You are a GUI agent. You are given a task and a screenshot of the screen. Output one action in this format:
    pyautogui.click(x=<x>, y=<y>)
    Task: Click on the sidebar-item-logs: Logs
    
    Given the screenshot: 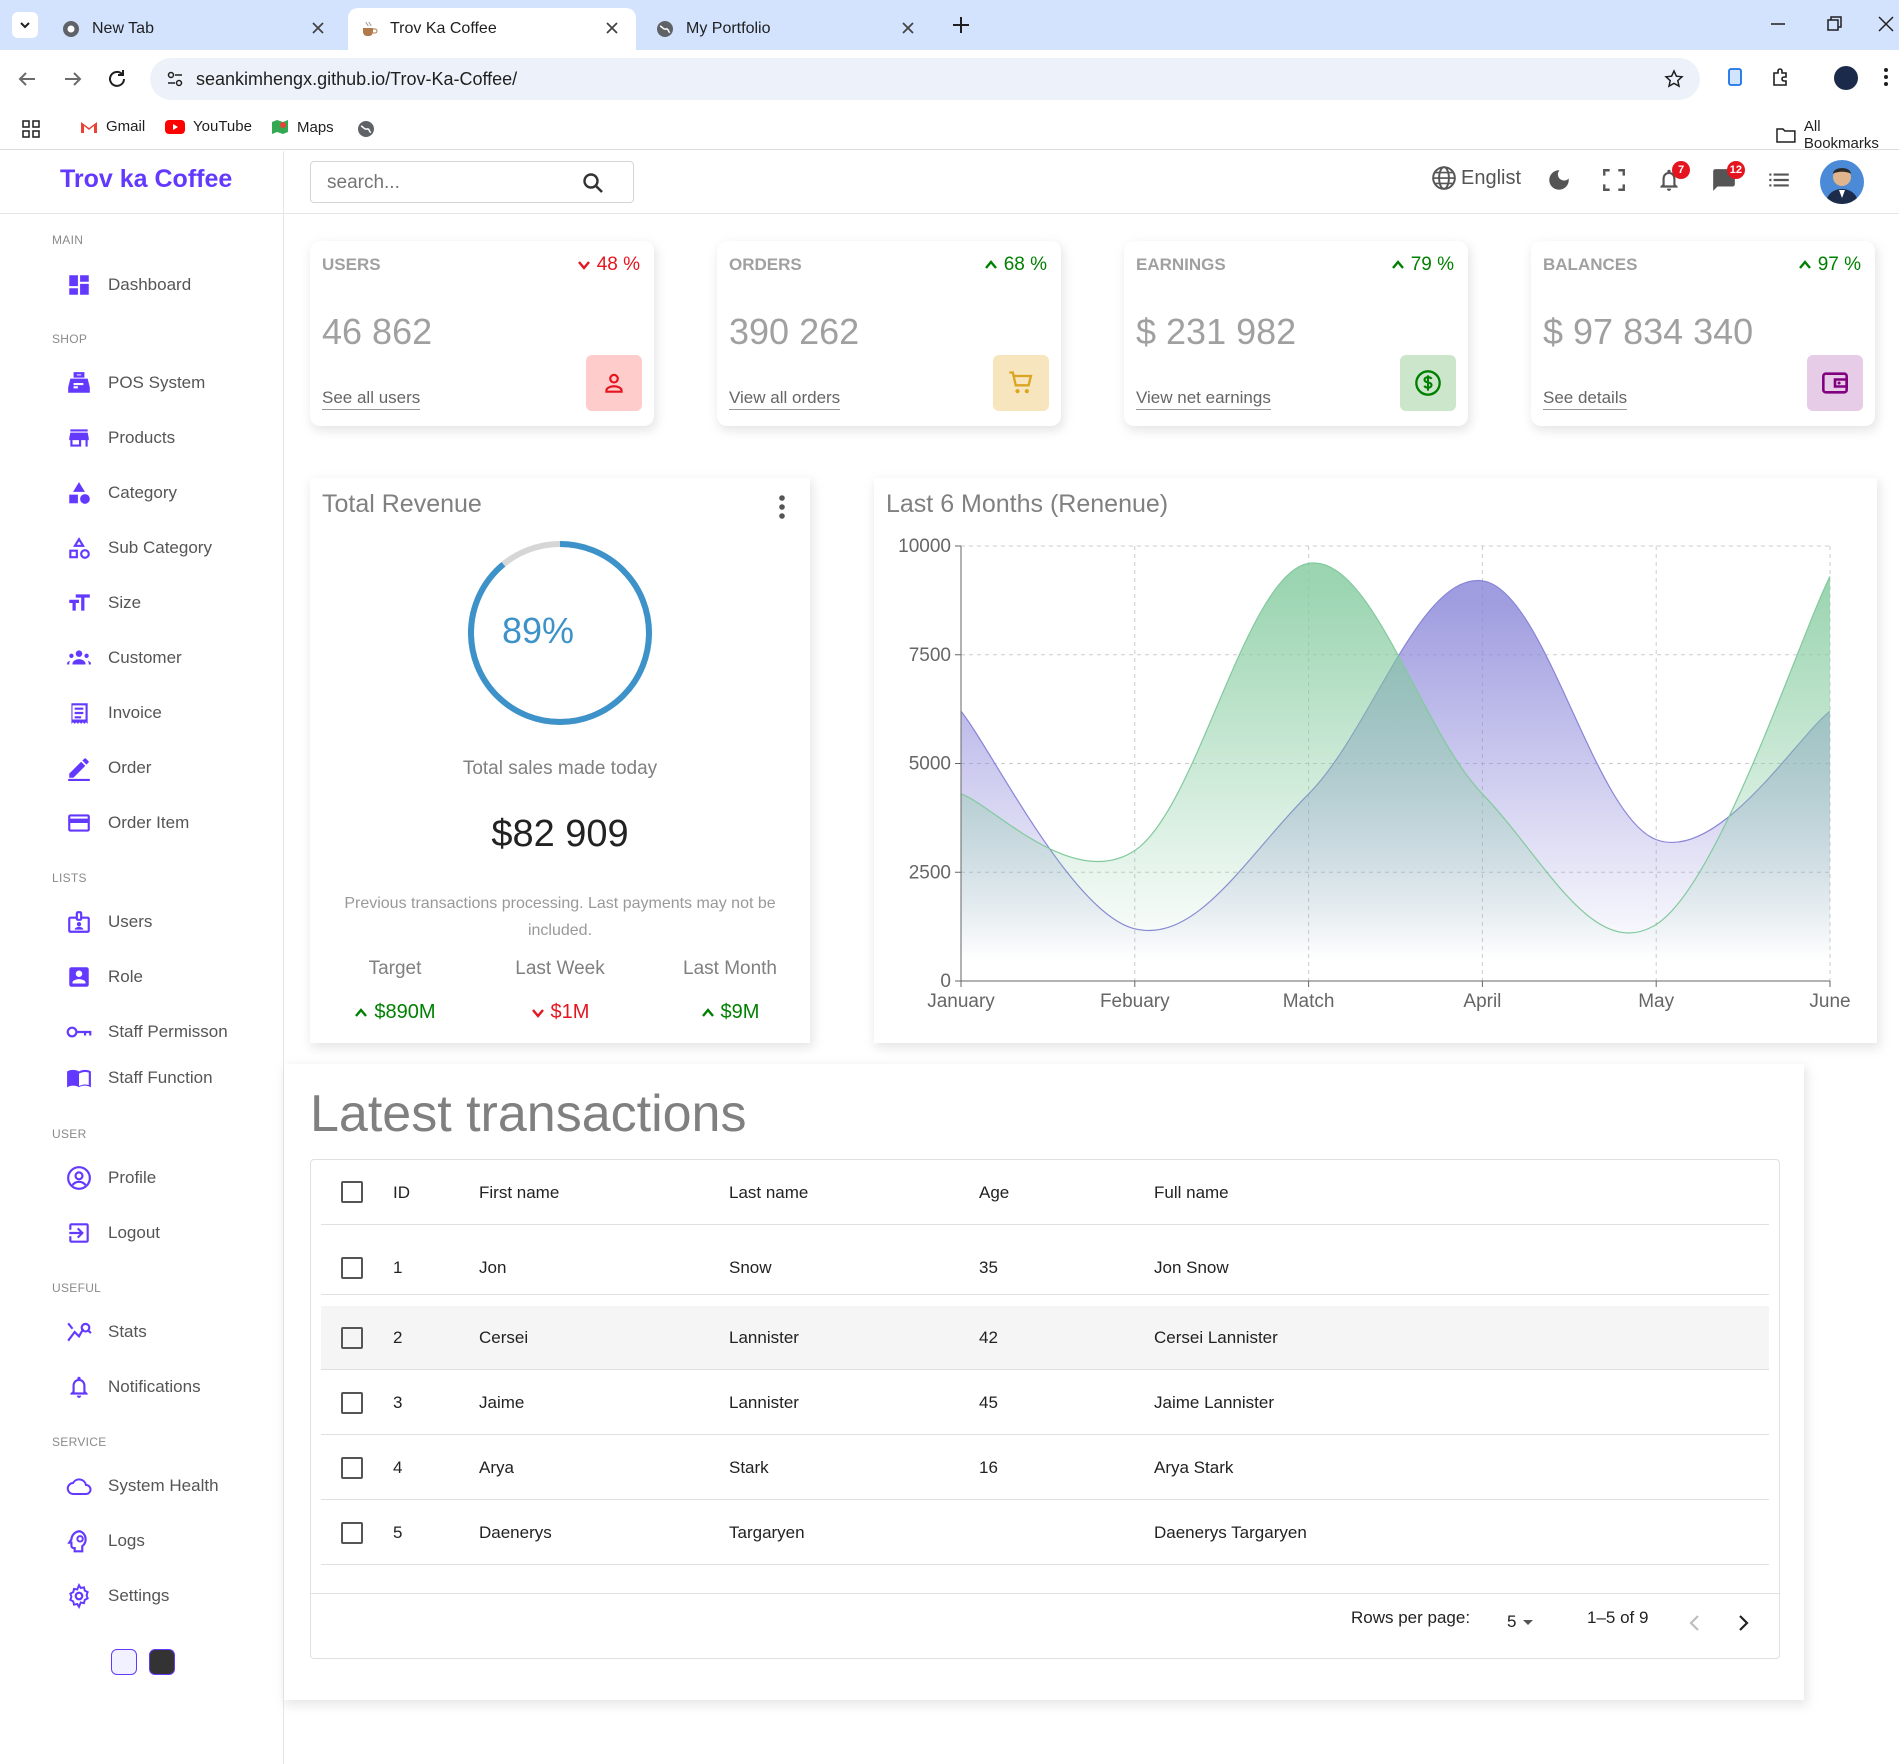 What is the action you would take?
    pyautogui.click(x=105, y=1541)
    